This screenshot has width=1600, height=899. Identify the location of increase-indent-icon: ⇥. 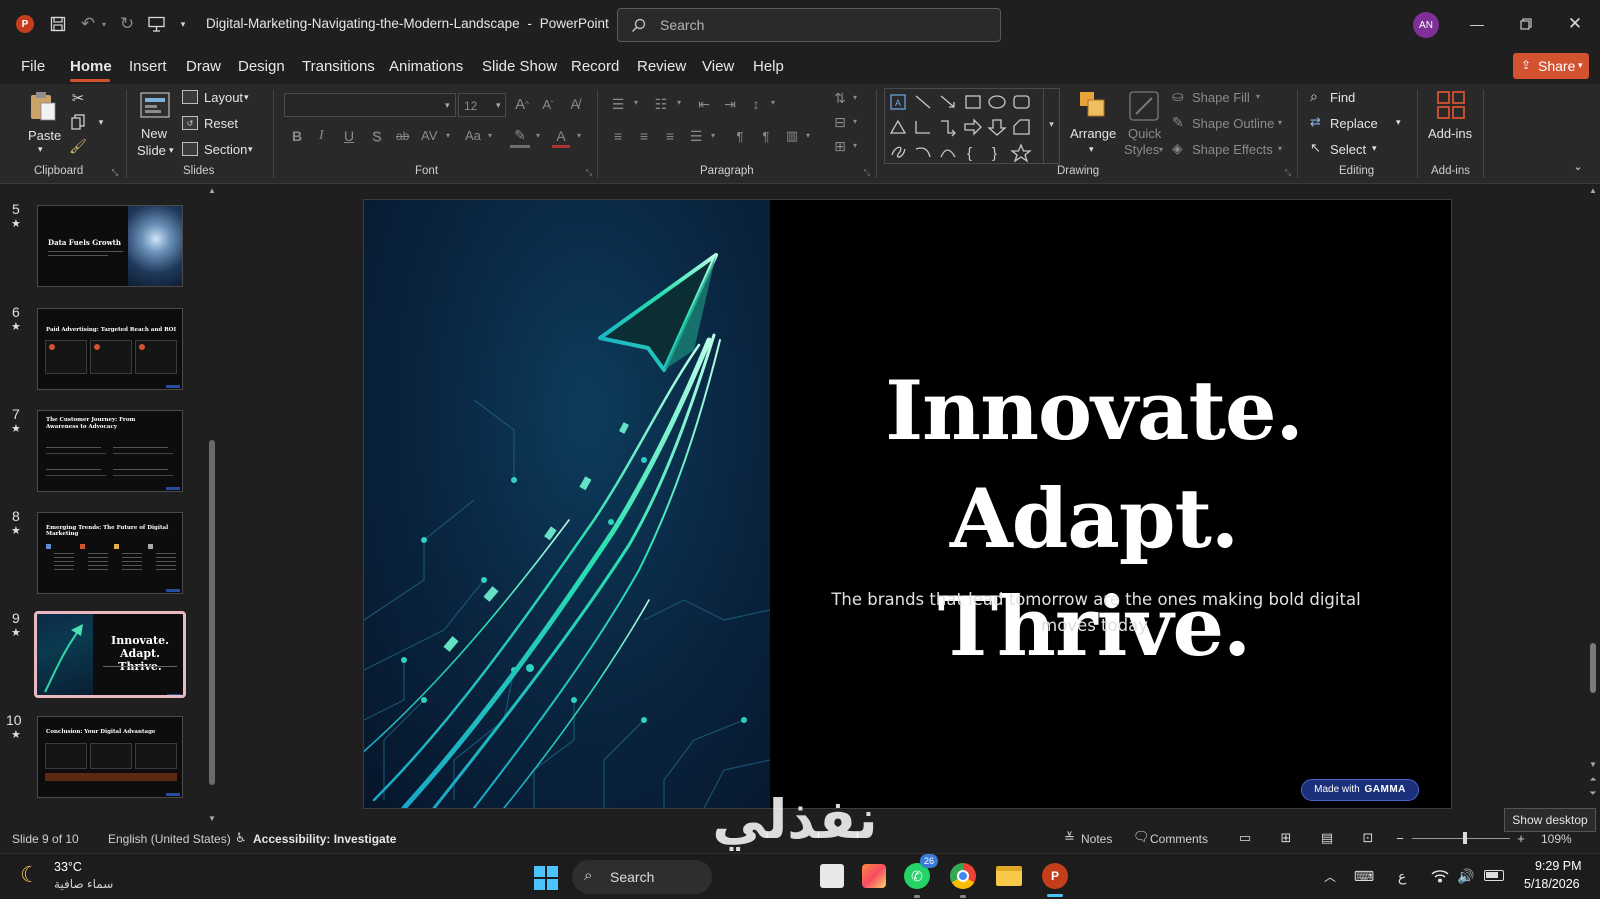
(730, 104).